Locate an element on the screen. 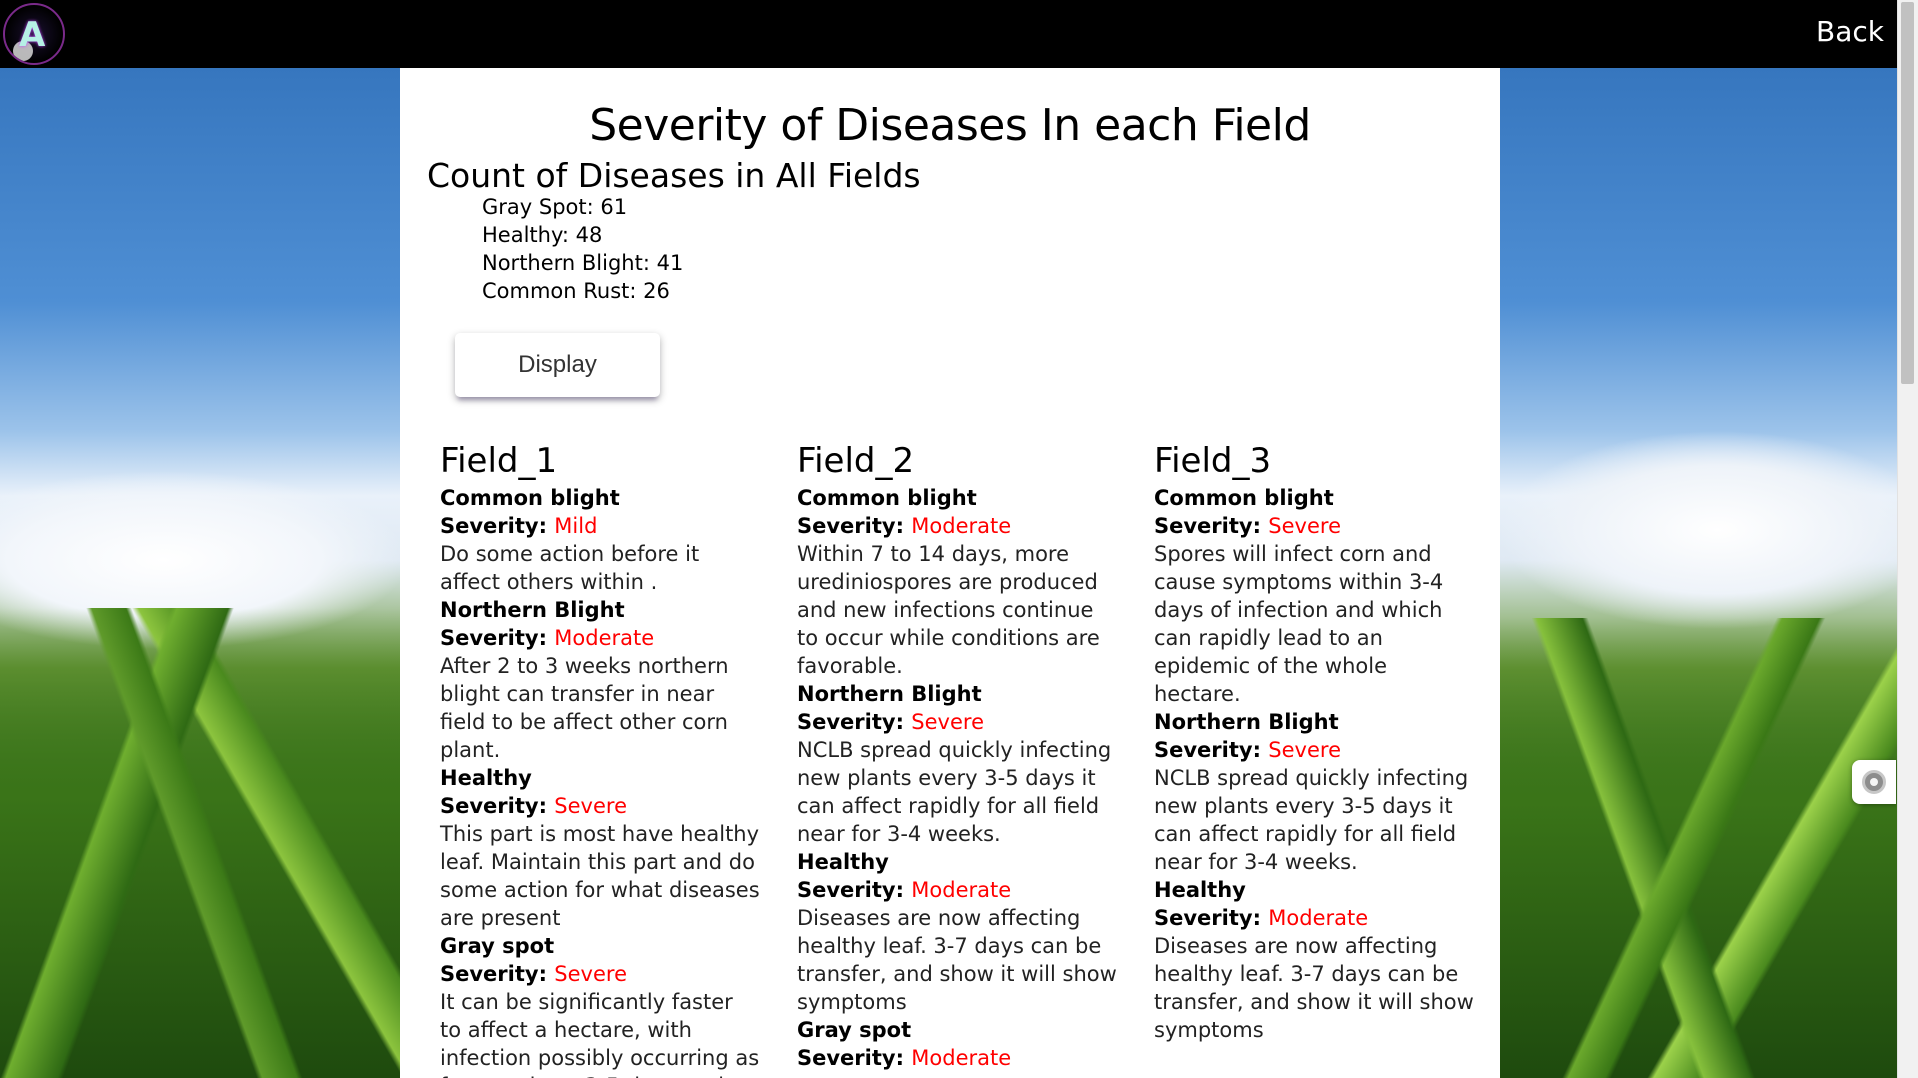  app-logo-icon: A is located at coordinates (34, 34).